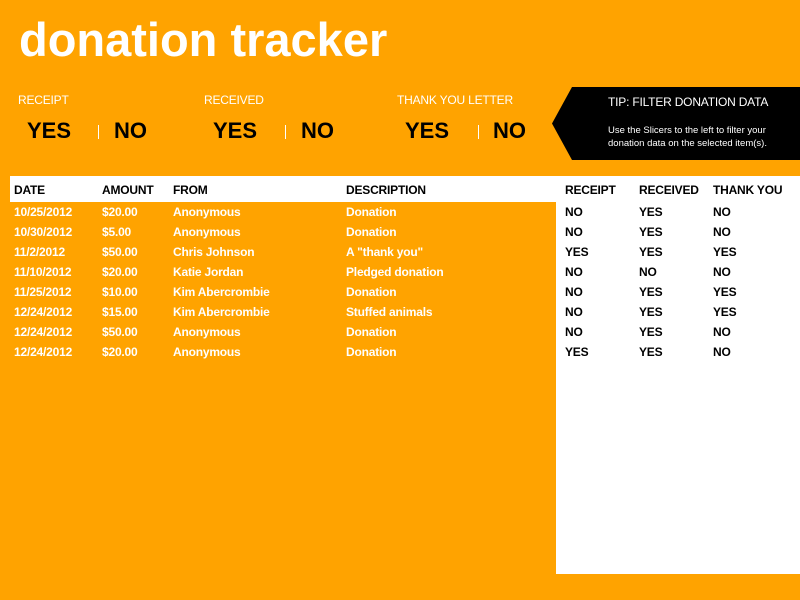 This screenshot has height=600, width=800. I want to click on slicer-received: RECEIVED YES NO, so click(284, 120).